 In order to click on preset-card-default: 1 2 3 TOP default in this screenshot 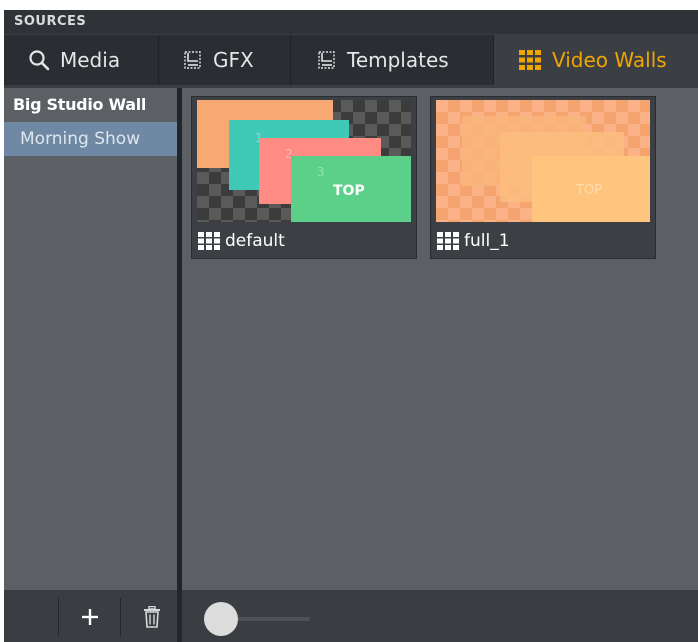, I will do `click(304, 177)`.